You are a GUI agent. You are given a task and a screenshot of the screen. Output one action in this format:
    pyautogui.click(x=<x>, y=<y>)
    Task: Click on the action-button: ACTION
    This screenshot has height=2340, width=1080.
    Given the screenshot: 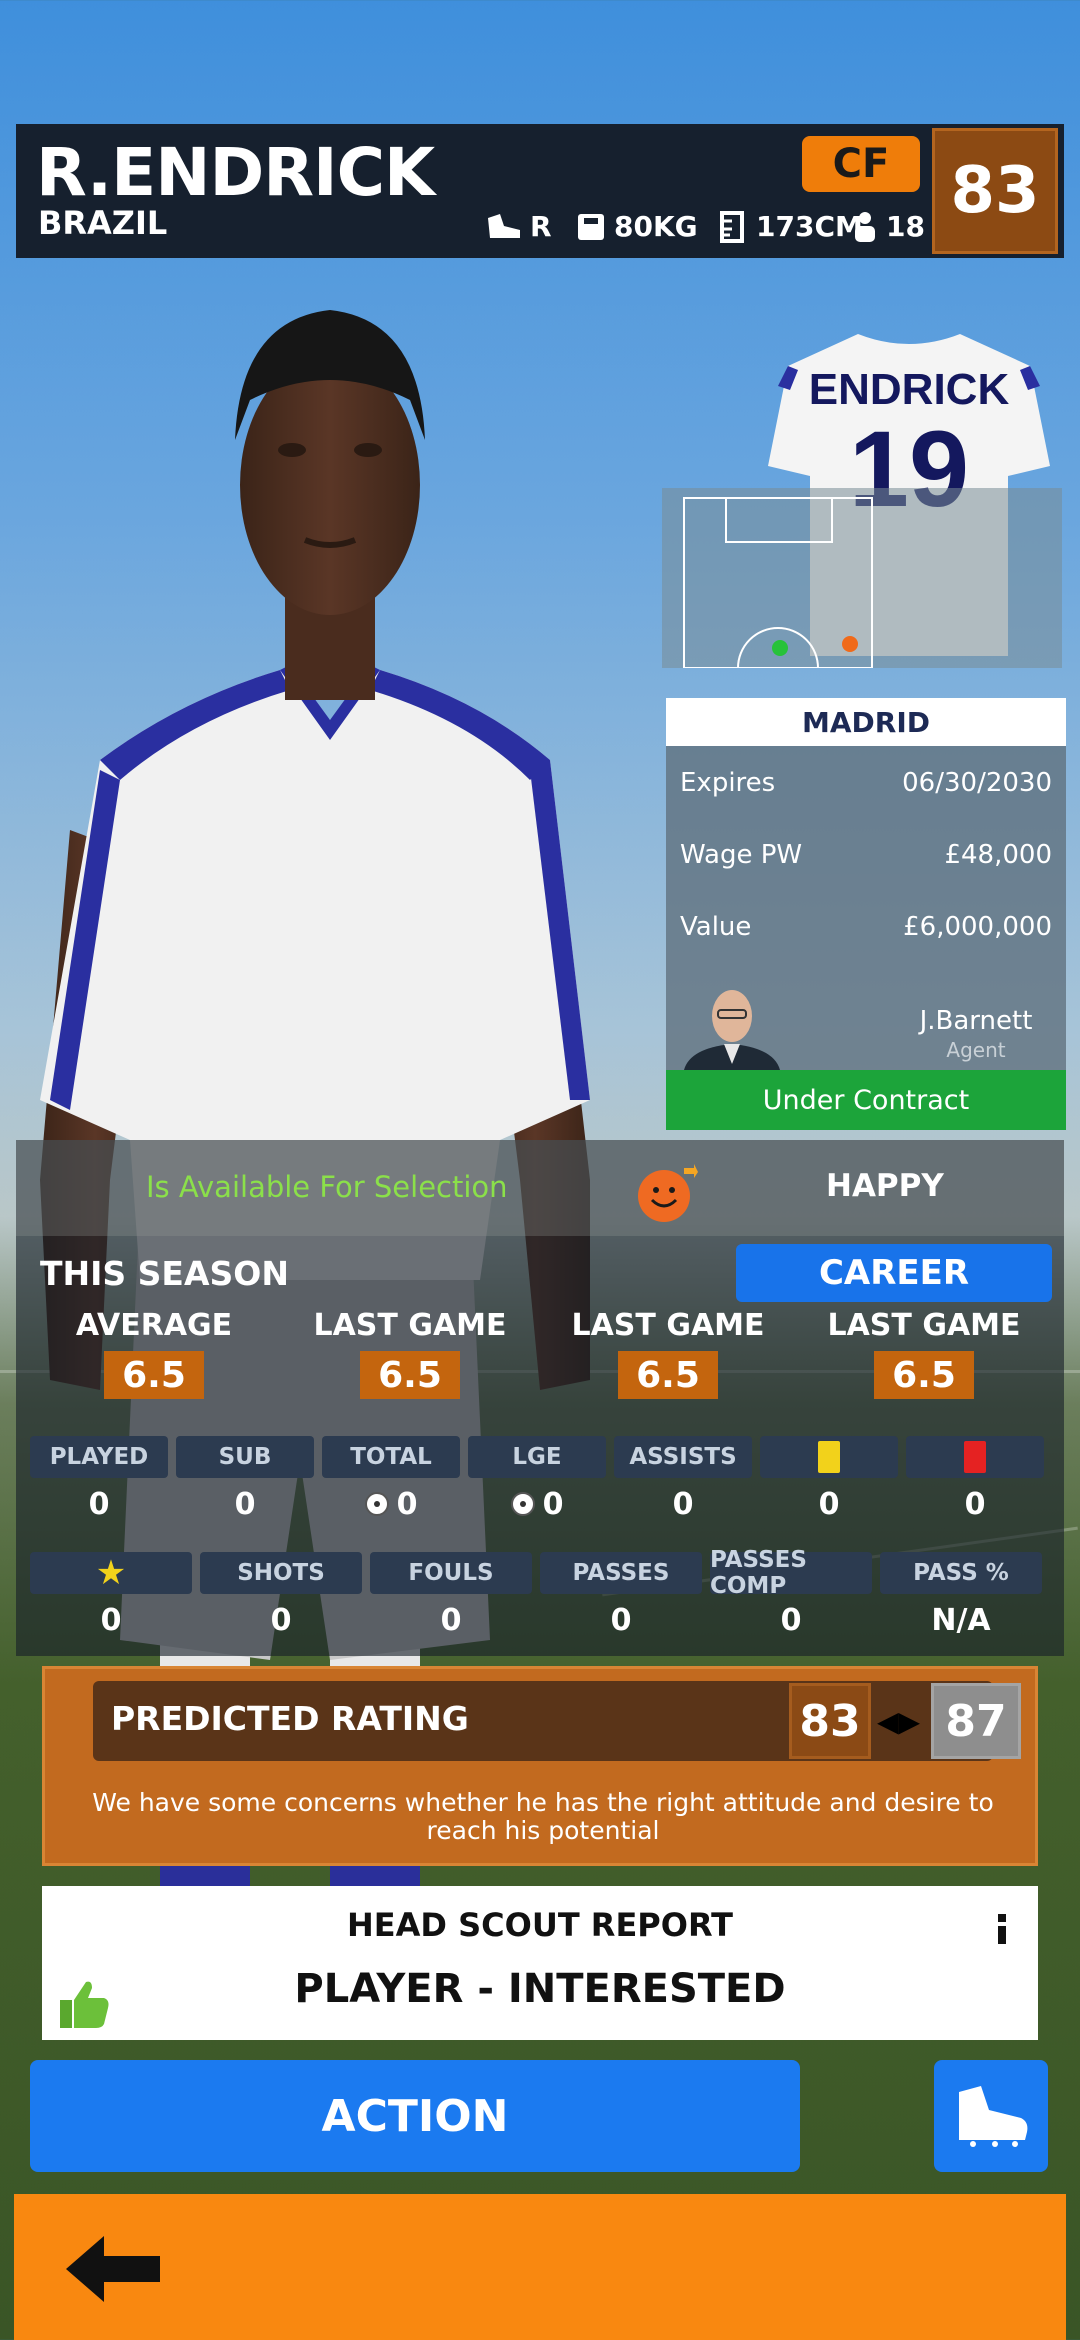 What is the action you would take?
    pyautogui.click(x=415, y=2116)
    